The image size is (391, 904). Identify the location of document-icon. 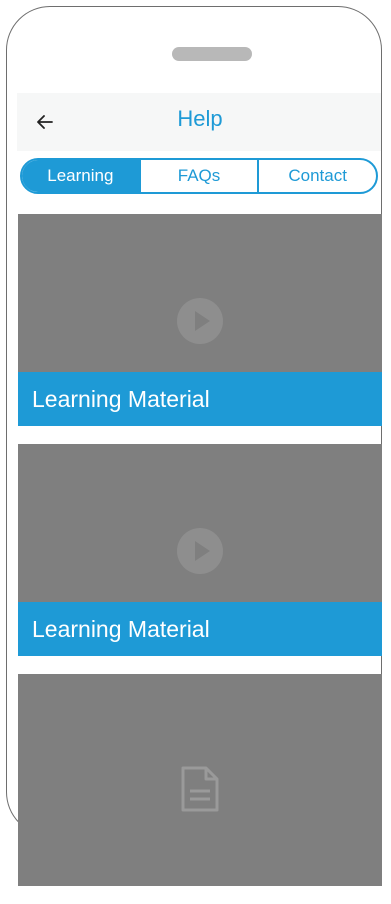
(200, 789).